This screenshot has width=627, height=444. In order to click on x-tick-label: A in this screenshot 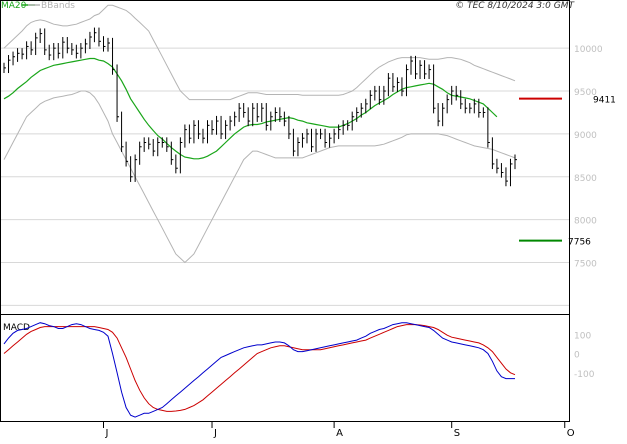, I will do `click(339, 433)`.